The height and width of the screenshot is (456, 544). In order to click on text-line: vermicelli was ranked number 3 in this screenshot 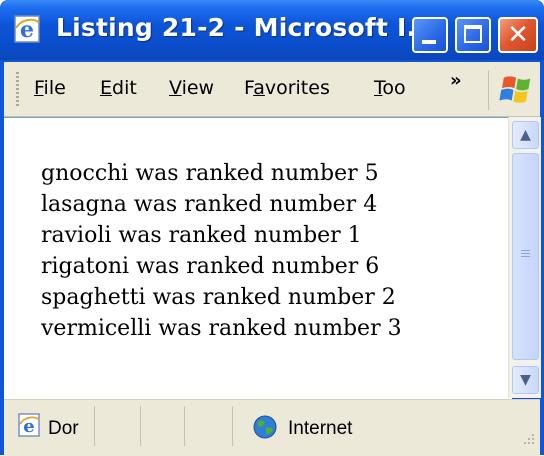, I will do `click(221, 328)`.